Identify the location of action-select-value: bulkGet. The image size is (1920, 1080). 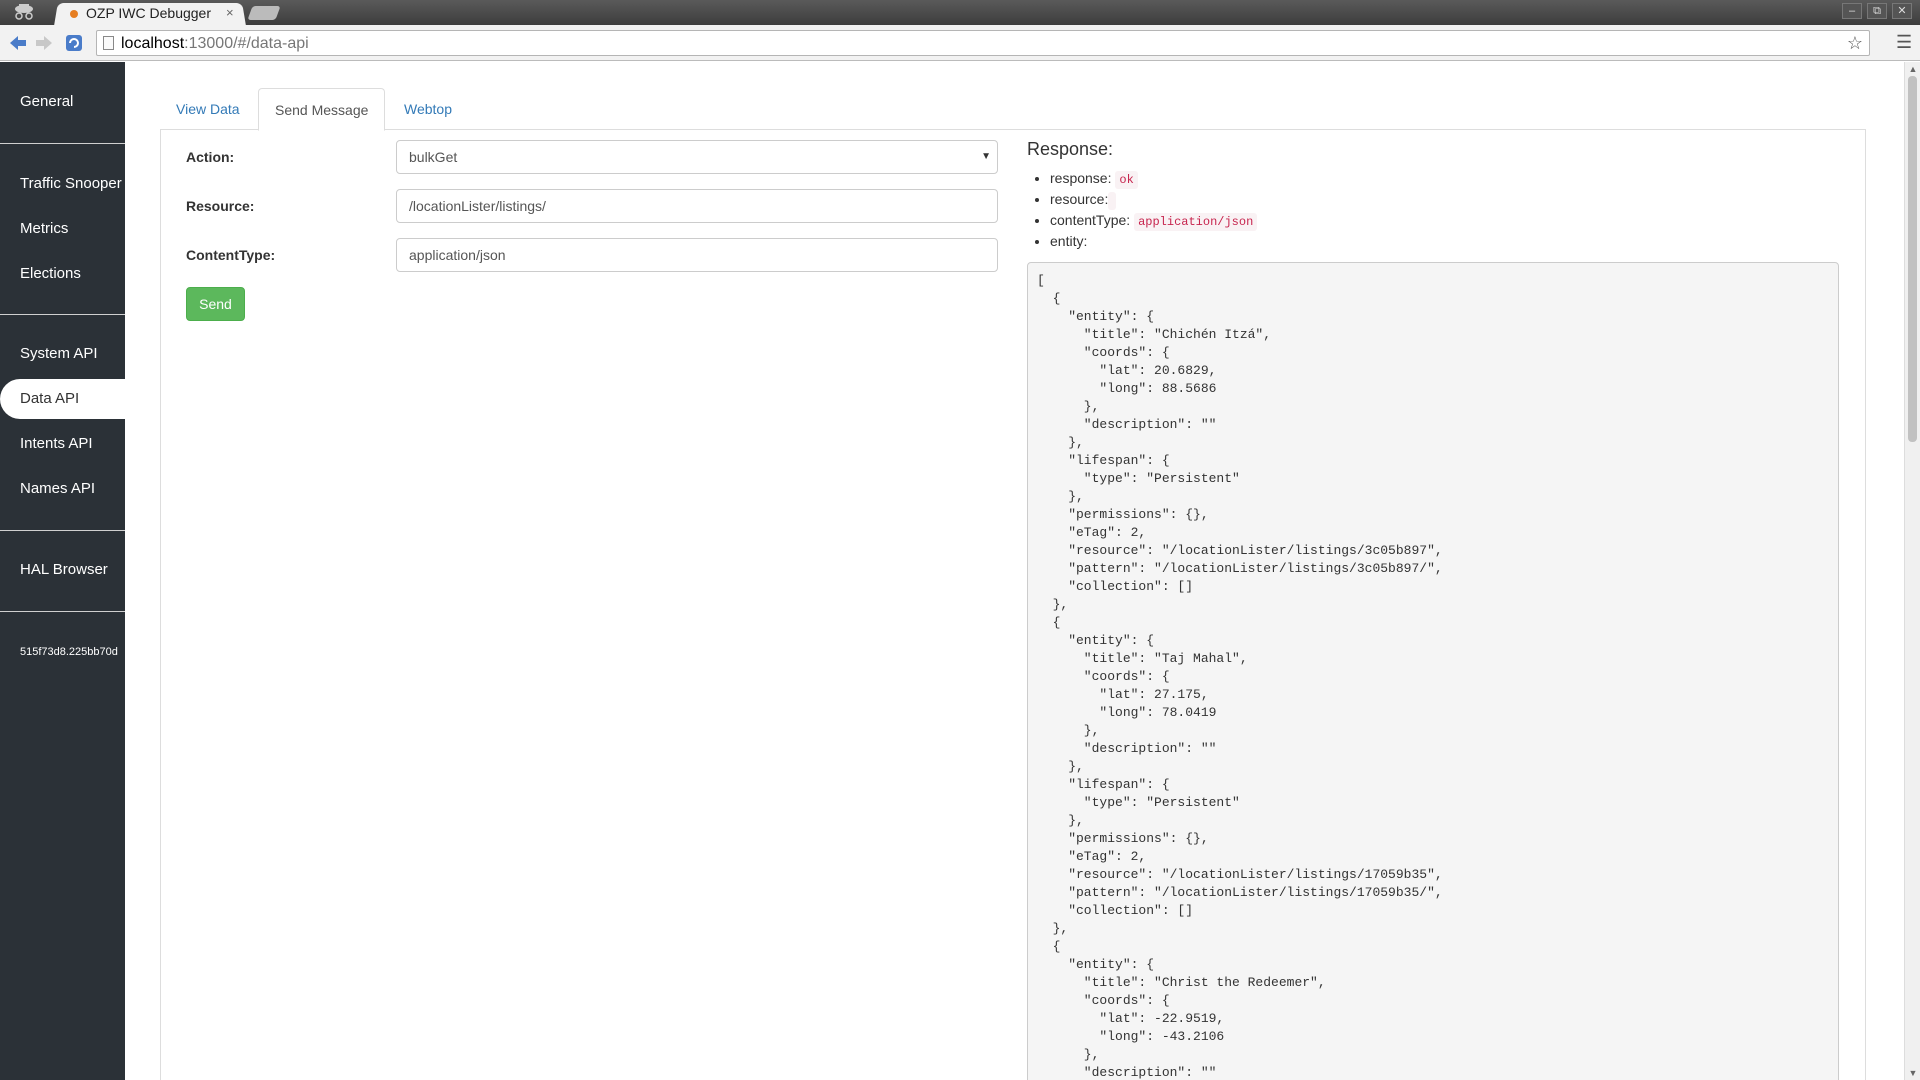
(433, 157).